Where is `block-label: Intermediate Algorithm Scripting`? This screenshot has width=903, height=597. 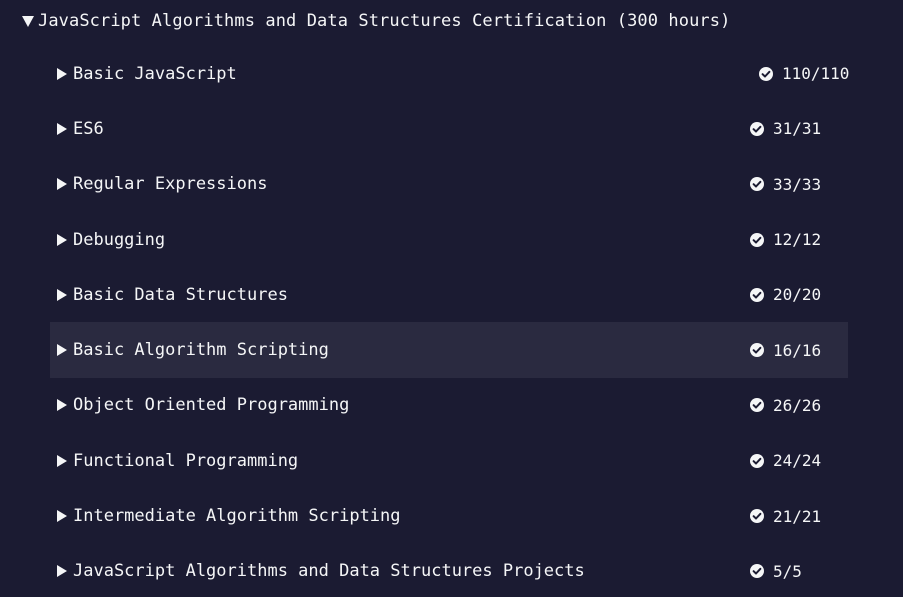 block-label: Intermediate Algorithm Scripting is located at coordinates (237, 516).